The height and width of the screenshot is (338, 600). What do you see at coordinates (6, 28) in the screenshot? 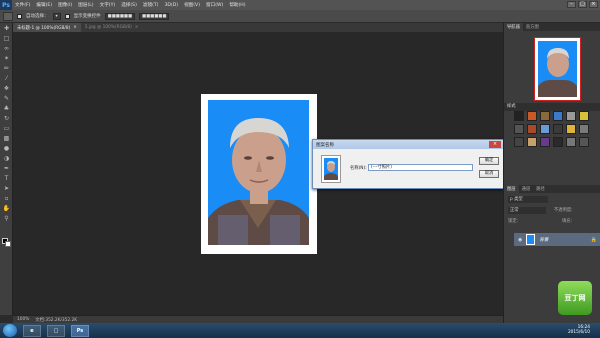
I see `move-tool-icon: ✚` at bounding box center [6, 28].